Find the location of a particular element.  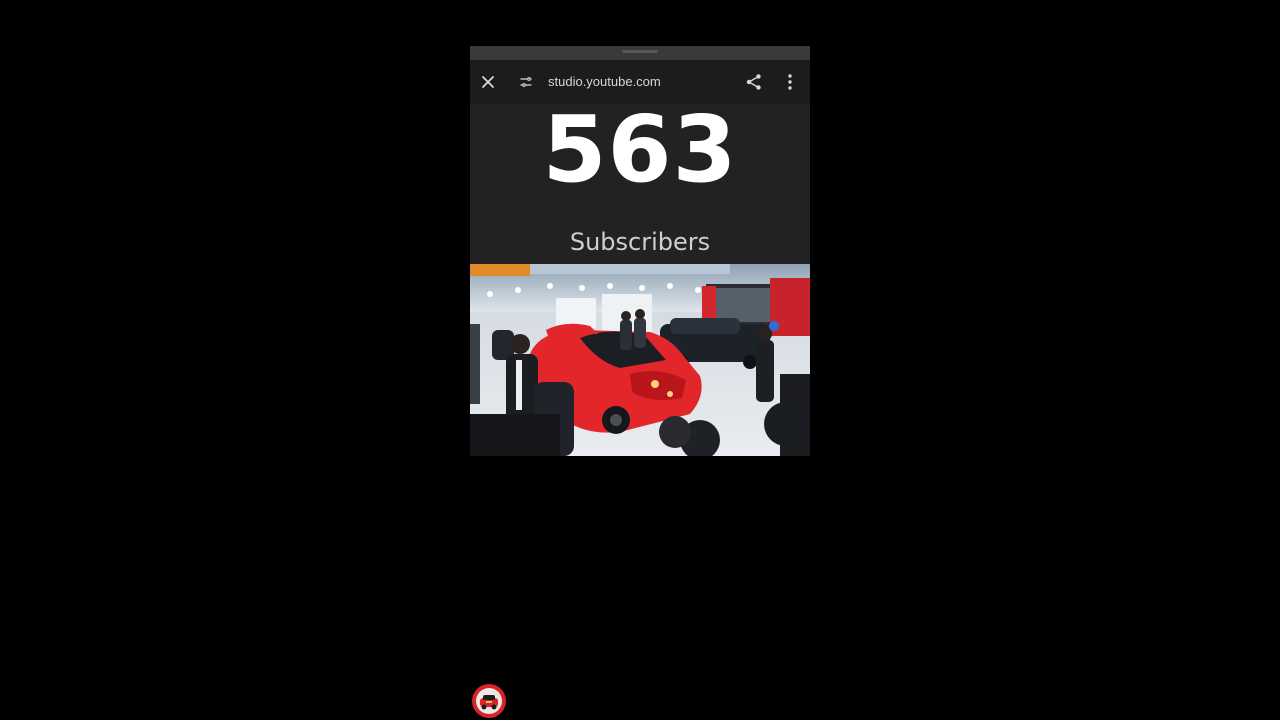

status-strip is located at coordinates (640, 53).